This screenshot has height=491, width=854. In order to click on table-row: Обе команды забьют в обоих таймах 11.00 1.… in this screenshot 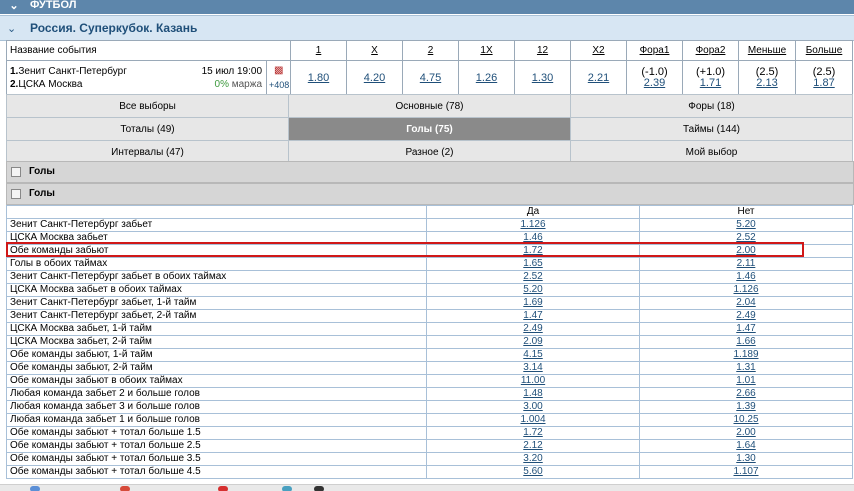, I will do `click(429, 381)`.